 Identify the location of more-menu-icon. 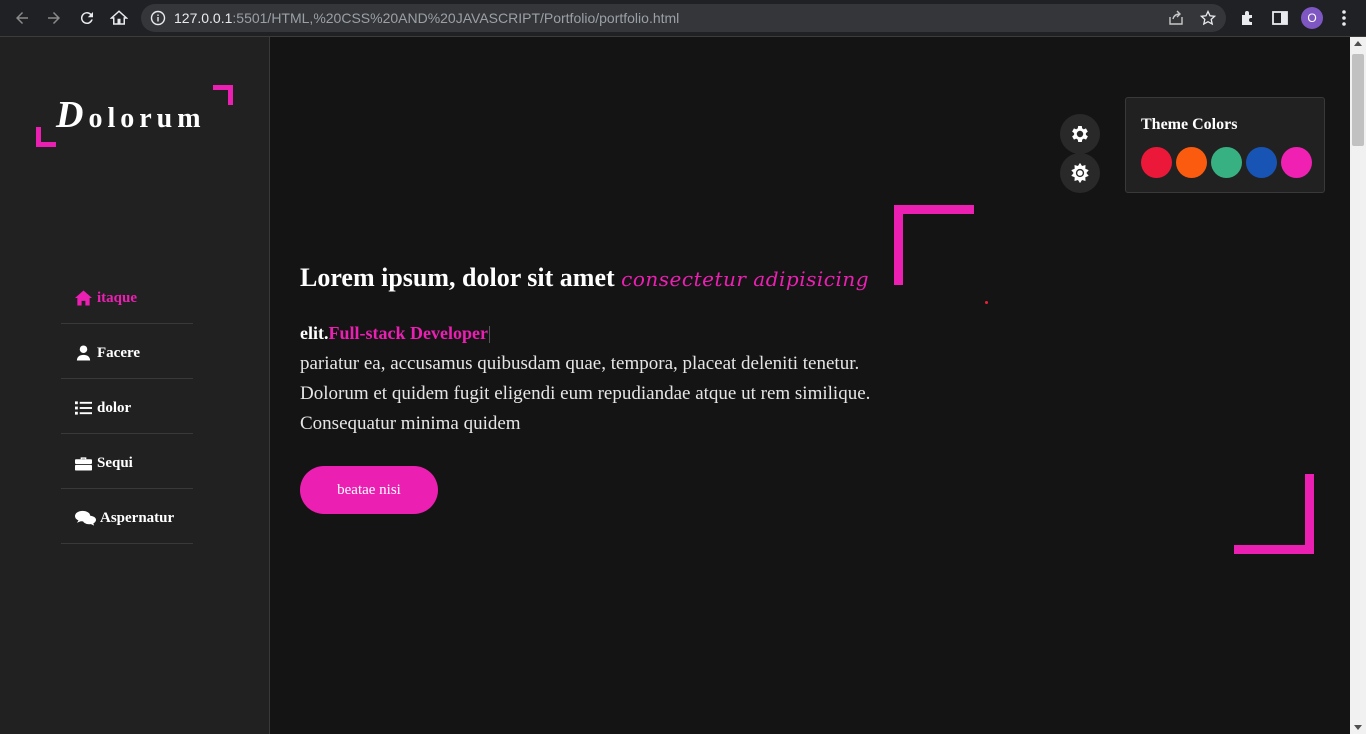
(1344, 18).